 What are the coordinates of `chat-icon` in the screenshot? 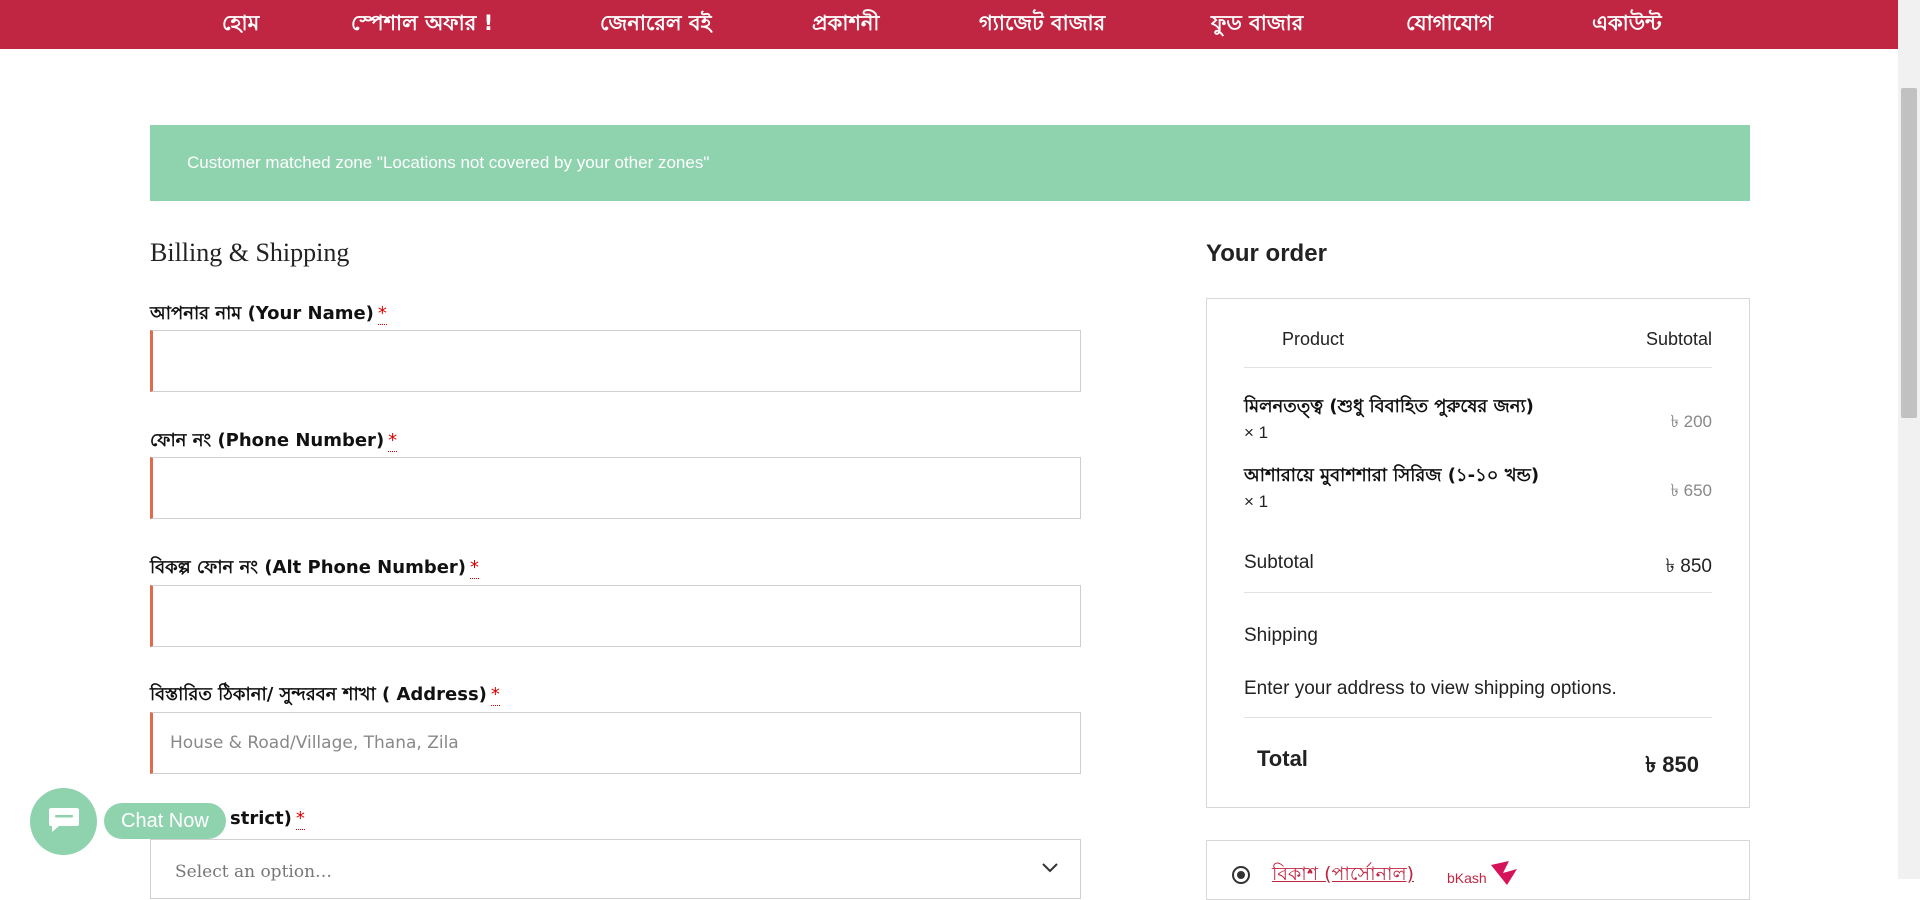 It's located at (64, 822).